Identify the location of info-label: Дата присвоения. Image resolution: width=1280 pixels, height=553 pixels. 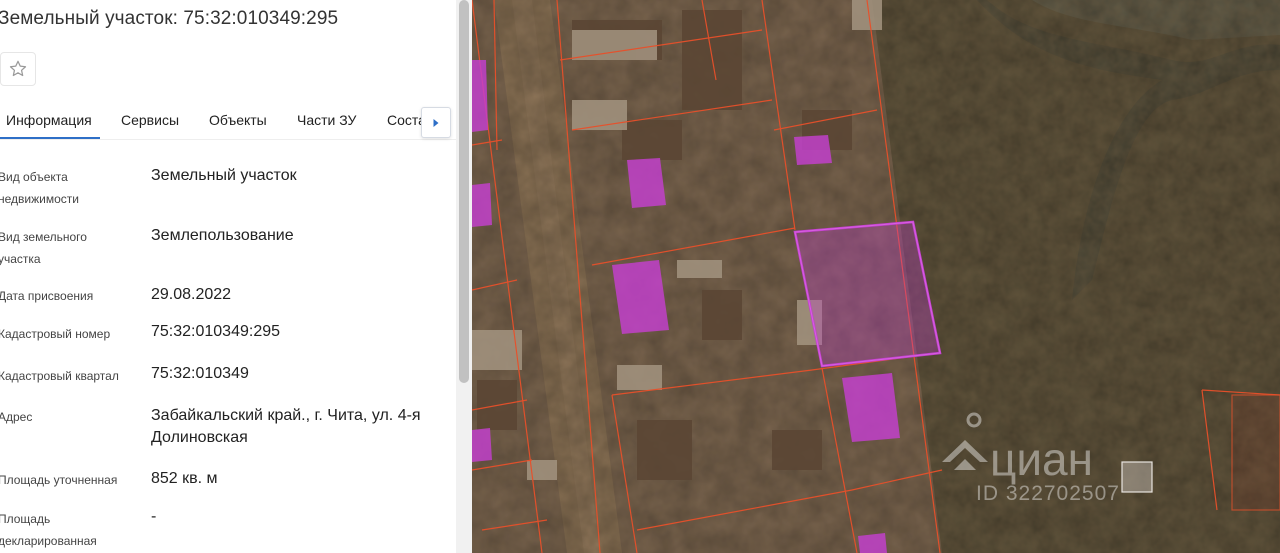
(47, 296).